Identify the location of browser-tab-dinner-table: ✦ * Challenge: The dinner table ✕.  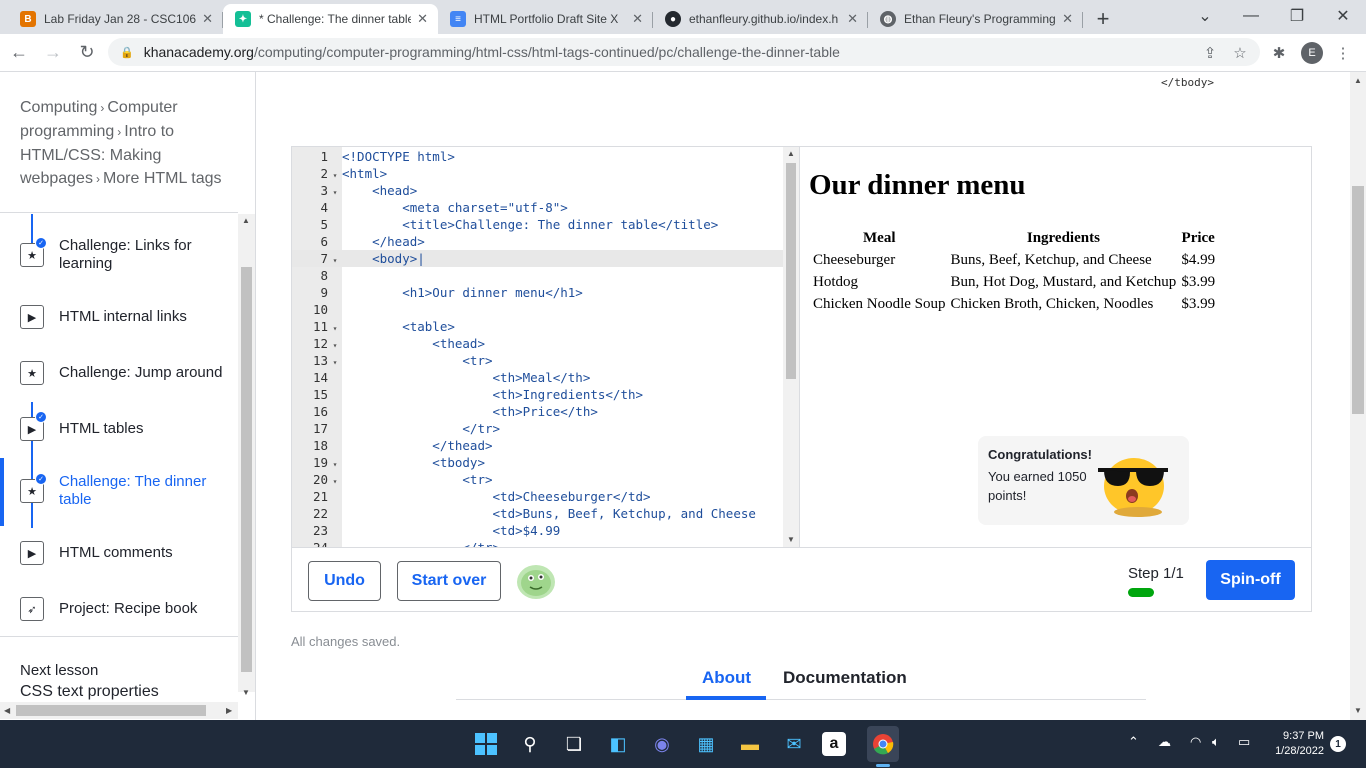
(330, 19).